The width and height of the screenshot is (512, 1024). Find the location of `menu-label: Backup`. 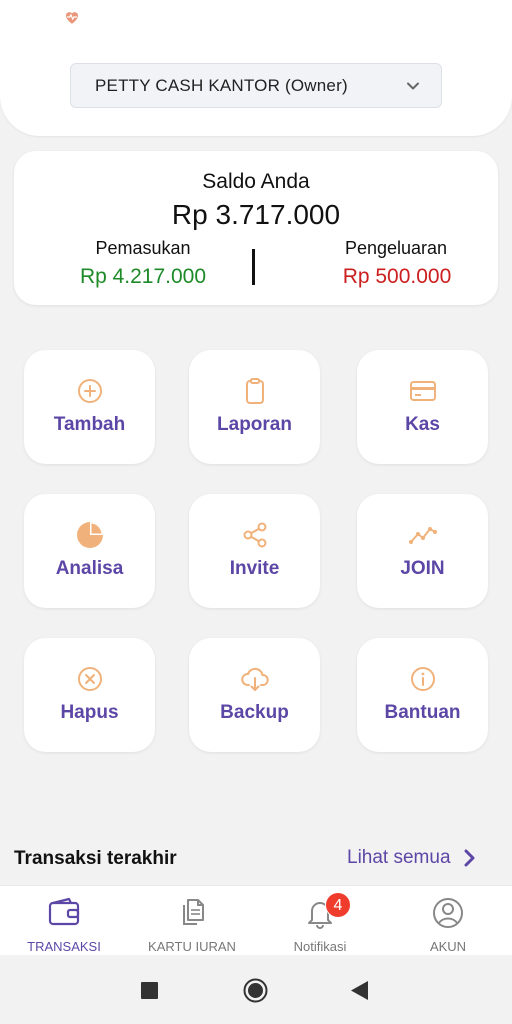

menu-label: Backup is located at coordinates (254, 712).